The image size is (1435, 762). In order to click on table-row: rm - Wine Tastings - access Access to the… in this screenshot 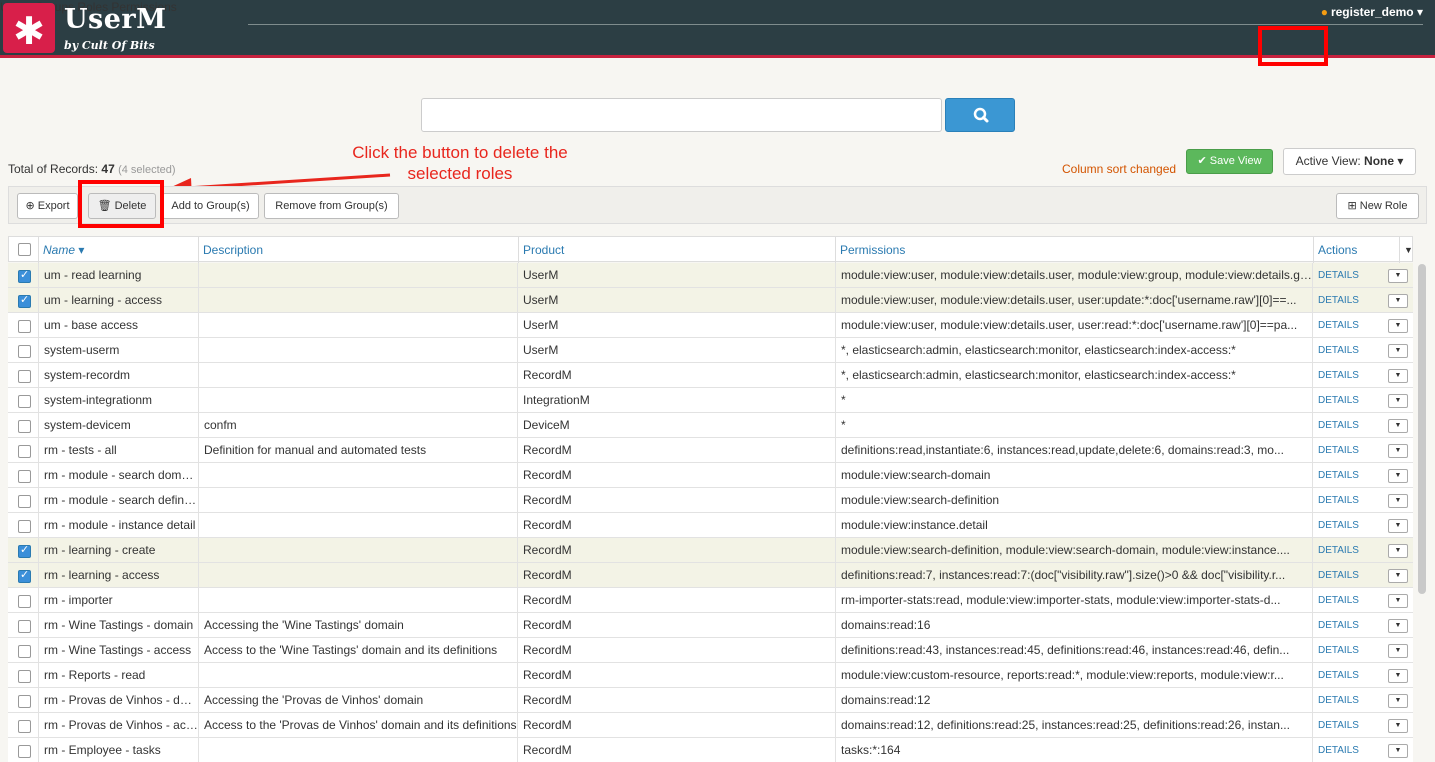, I will do `click(710, 650)`.